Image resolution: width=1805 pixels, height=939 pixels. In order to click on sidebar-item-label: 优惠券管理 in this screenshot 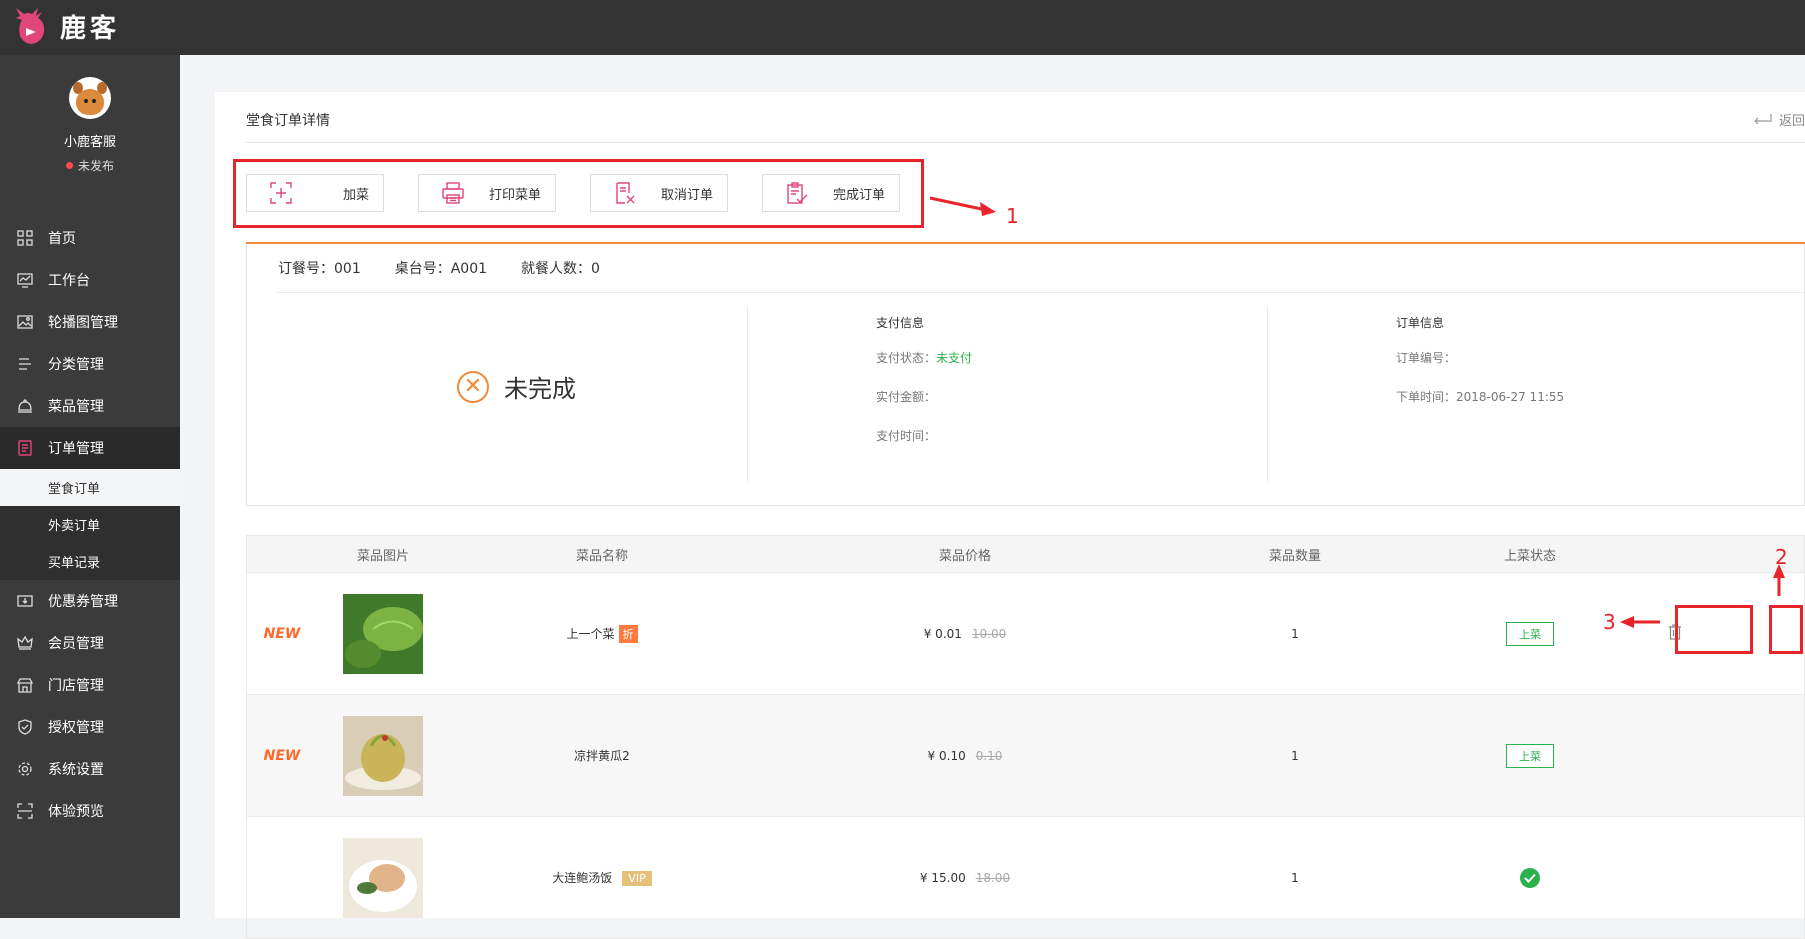, I will do `click(83, 602)`.